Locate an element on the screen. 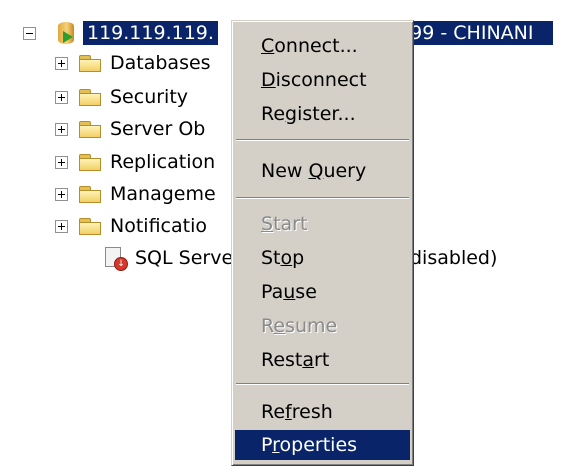 Image resolution: width=565 pixels, height=473 pixels. tree-node-replication: Replication is located at coordinates (135, 162).